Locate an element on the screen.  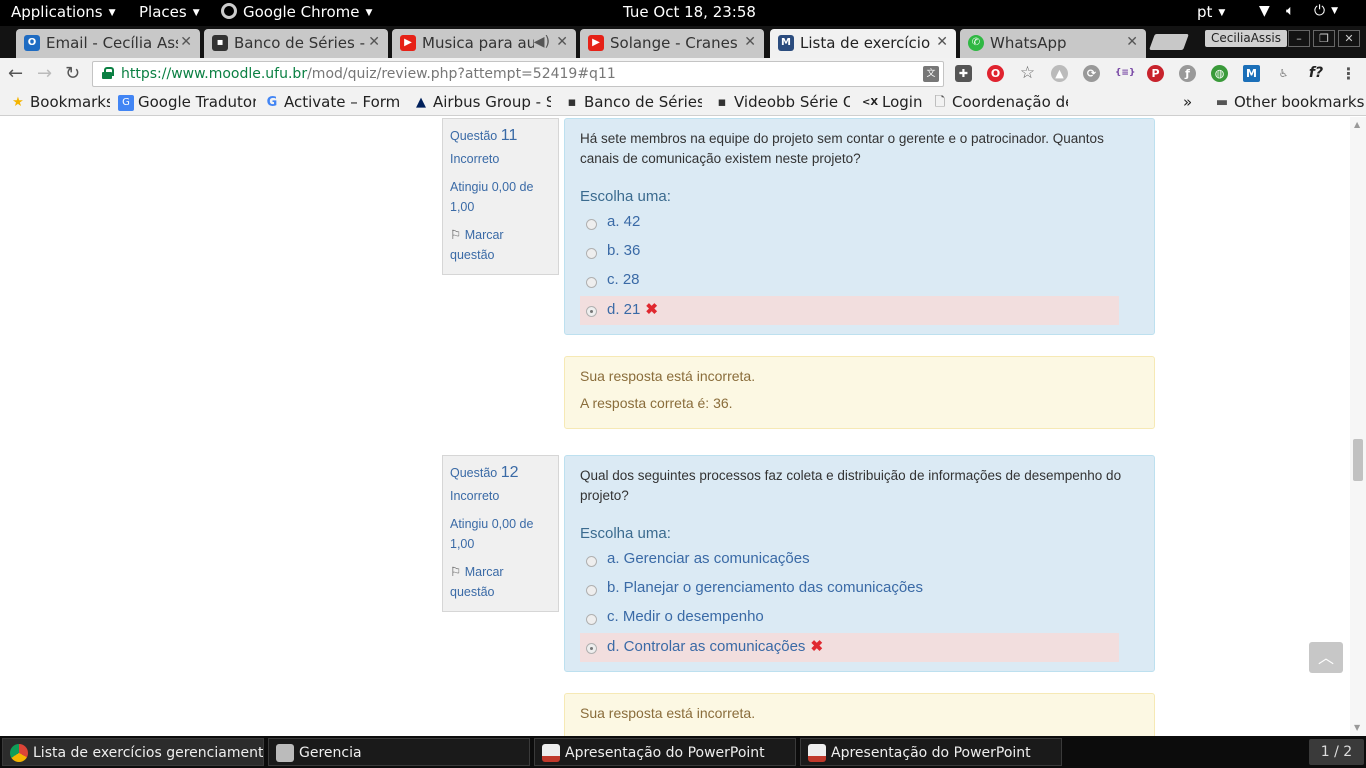
back-to-top-button: ︿ is located at coordinates (1326, 657).